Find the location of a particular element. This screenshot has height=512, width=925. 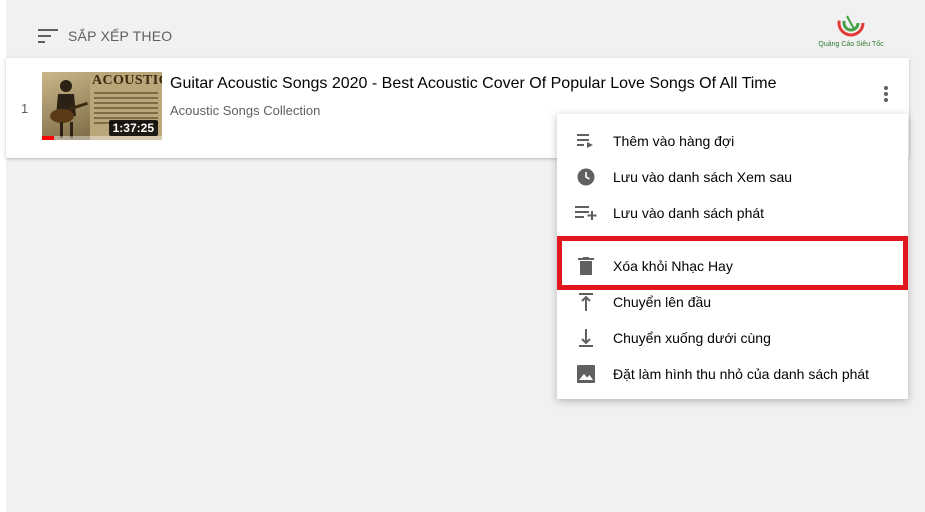

menu-item-label: Chuyển xuống dưới cùng is located at coordinates (692, 338).